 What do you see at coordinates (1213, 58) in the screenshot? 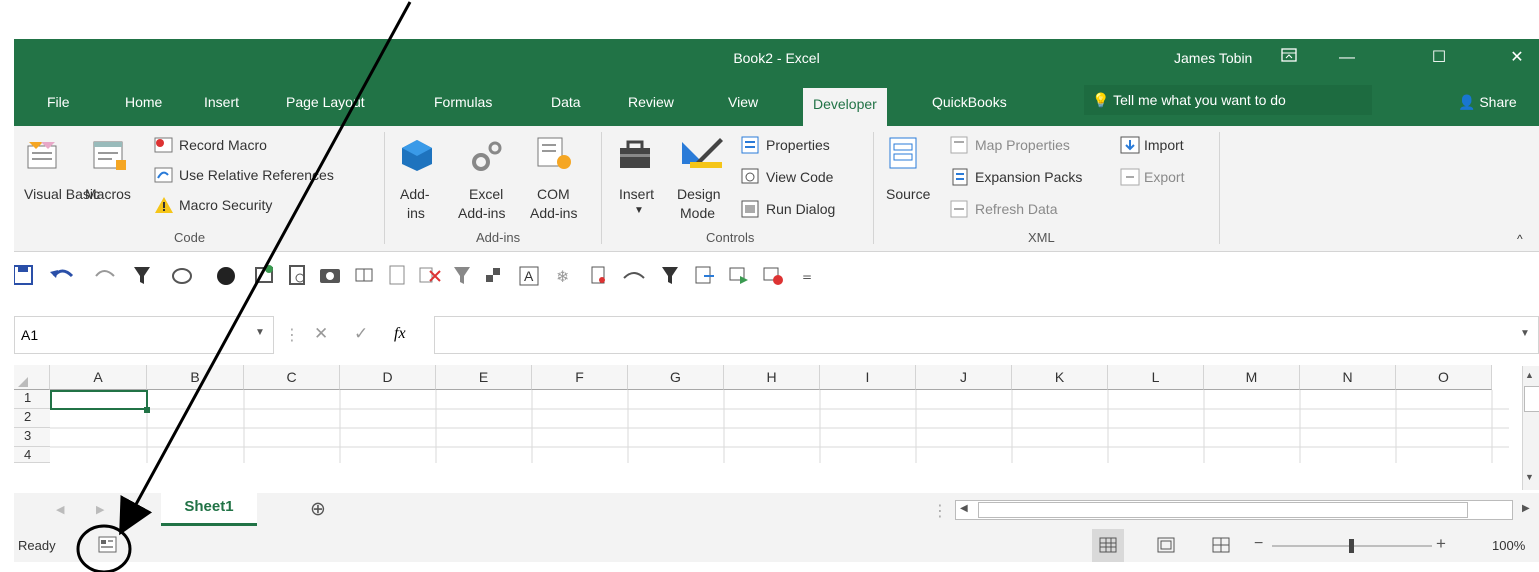
I see `user-name: James Tobin` at bounding box center [1213, 58].